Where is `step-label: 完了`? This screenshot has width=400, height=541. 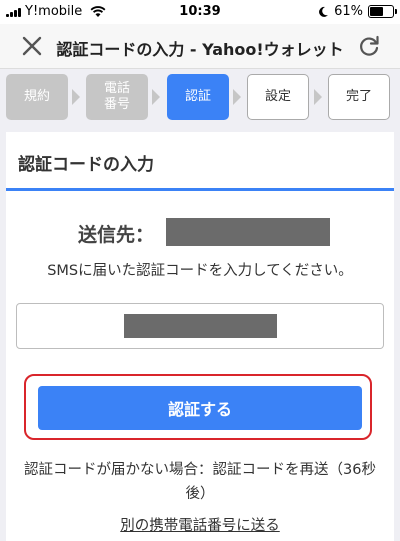
step-label: 完了 is located at coordinates (358, 96).